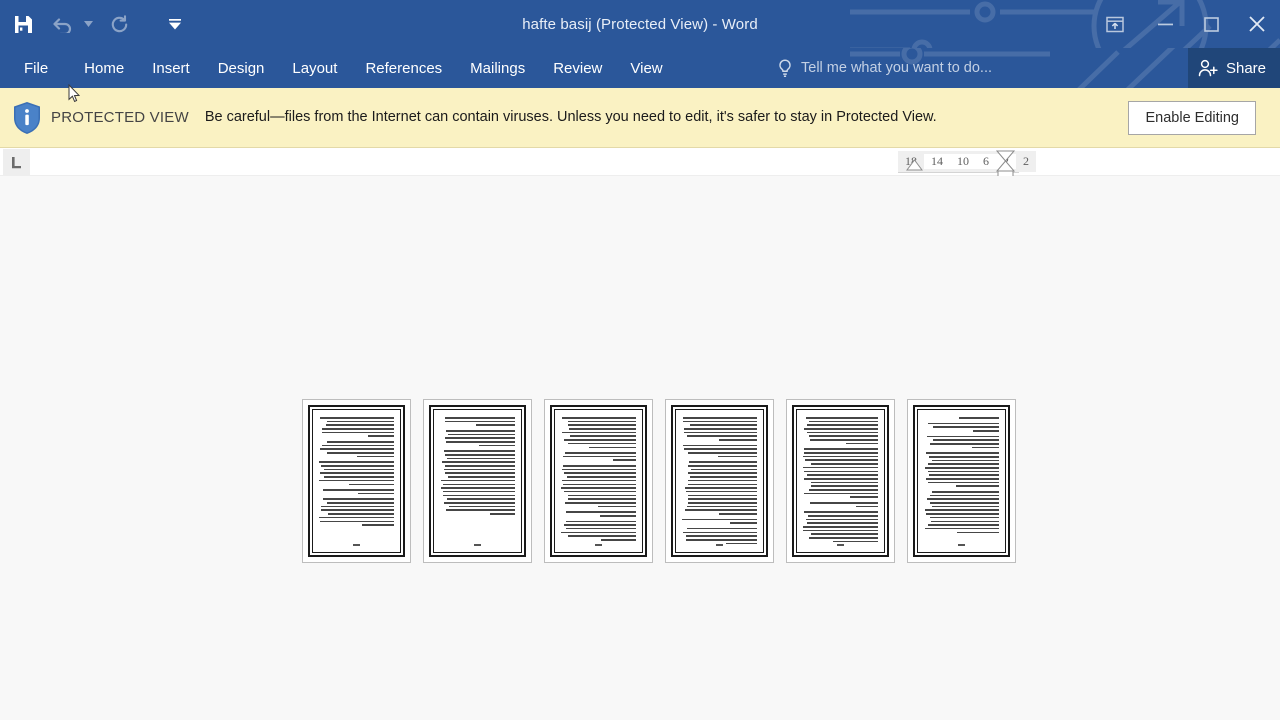 This screenshot has height=720, width=1280. I want to click on tab-review: Review, so click(577, 68).